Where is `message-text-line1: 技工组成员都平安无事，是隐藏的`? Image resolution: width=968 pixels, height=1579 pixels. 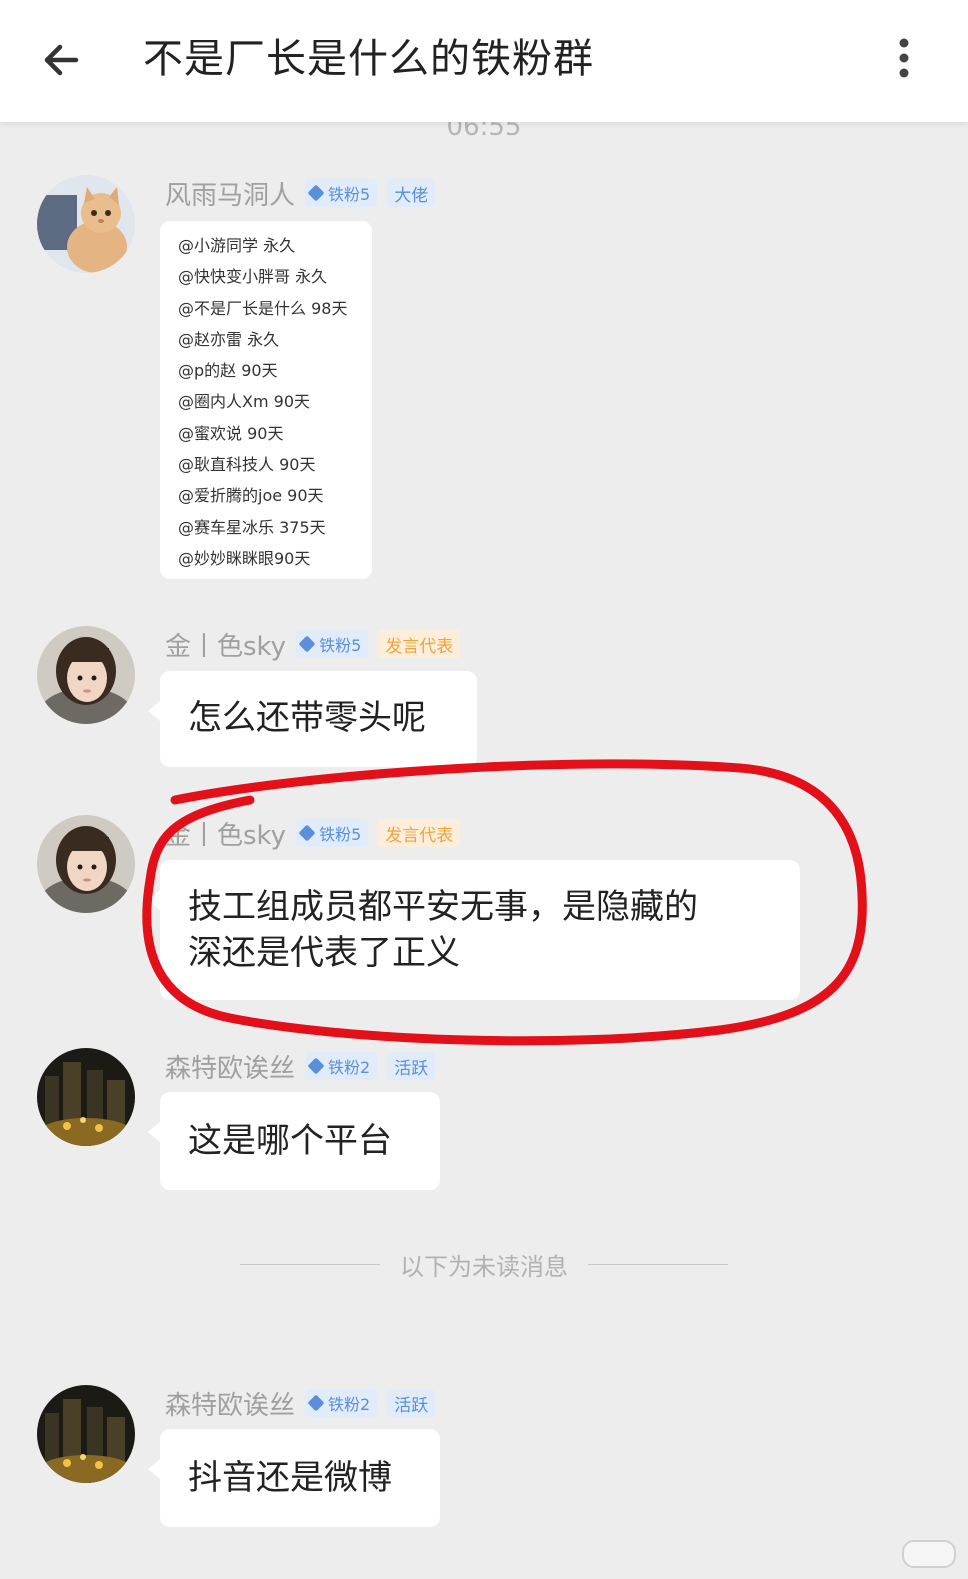 message-text-line1: 技工组成员都平安无事，是隐藏的 is located at coordinates (443, 907).